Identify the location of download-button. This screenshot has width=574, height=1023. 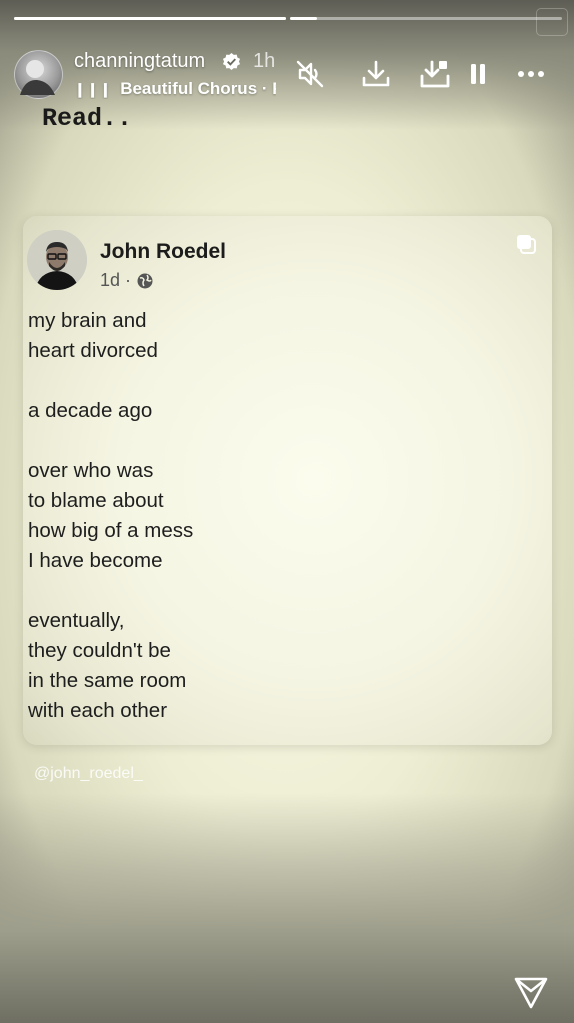
(376, 74).